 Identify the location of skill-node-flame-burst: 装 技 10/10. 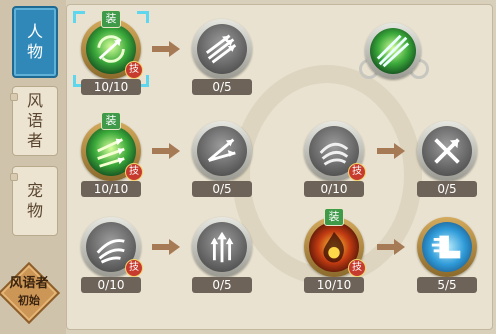
(335, 252).